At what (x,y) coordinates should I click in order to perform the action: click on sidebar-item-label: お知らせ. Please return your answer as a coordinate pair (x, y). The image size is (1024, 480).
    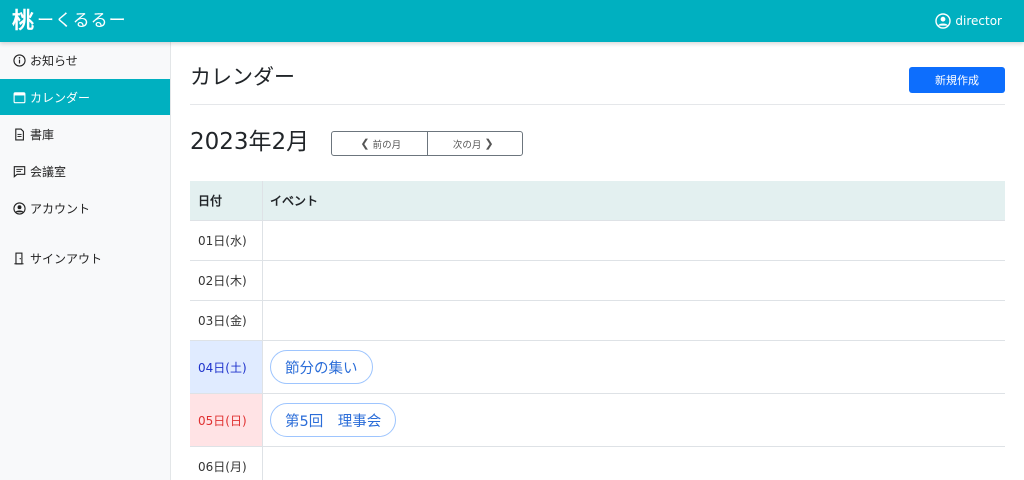
    Looking at the image, I should click on (54, 60).